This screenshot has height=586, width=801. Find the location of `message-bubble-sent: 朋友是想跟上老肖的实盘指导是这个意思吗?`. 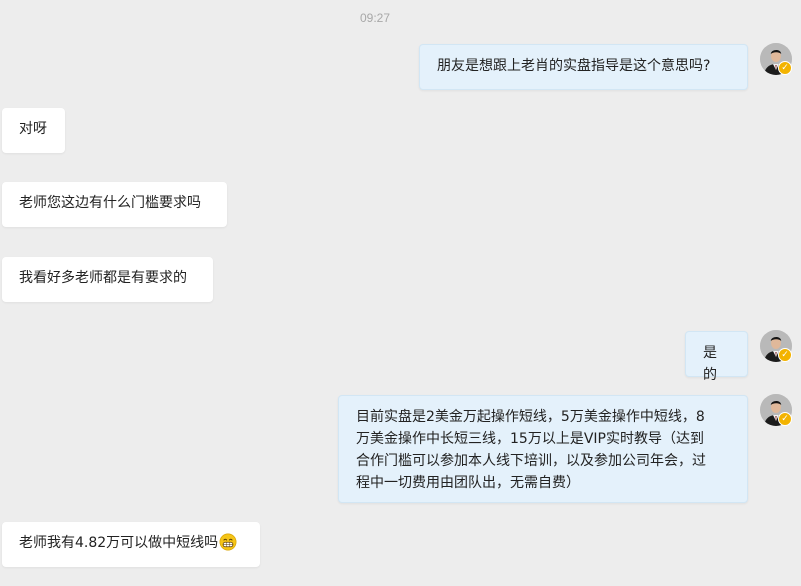

message-bubble-sent: 朋友是想跟上老肖的实盘指导是这个意思吗? is located at coordinates (583, 67).